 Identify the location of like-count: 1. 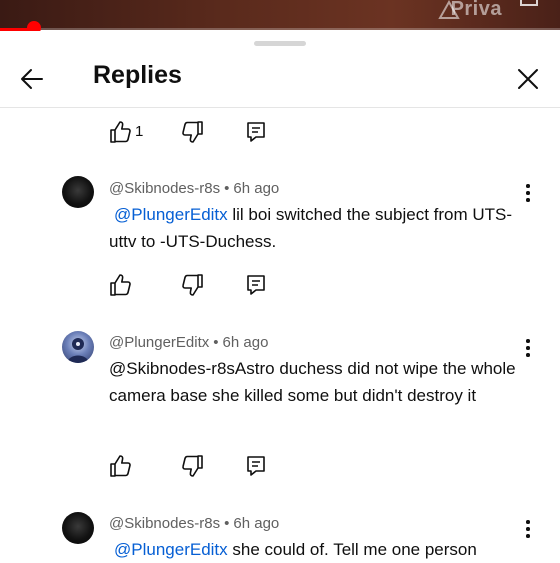
(139, 131).